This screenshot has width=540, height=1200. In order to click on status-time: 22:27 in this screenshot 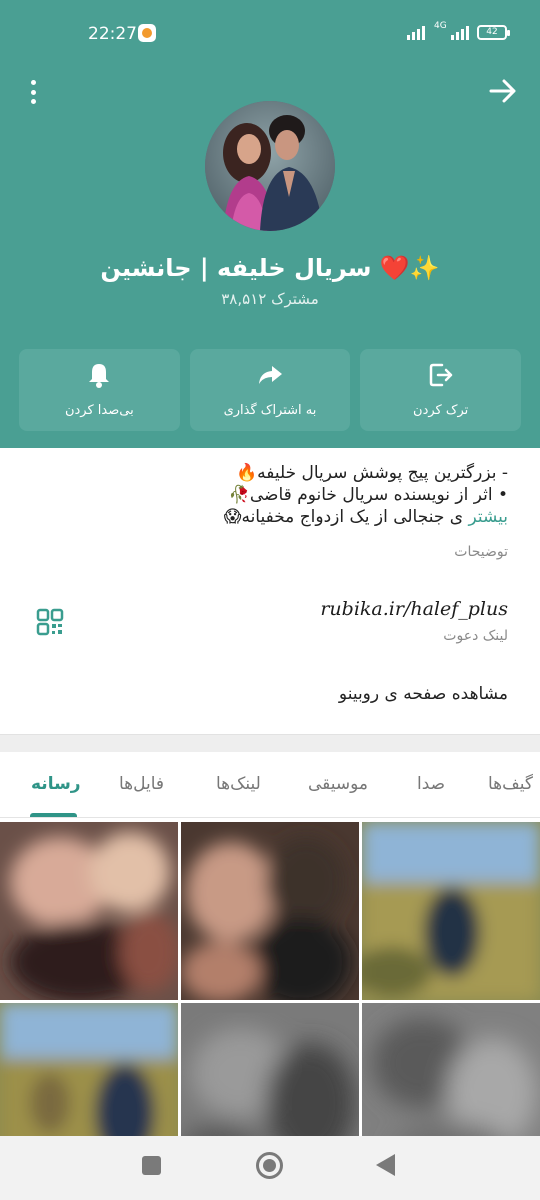, I will do `click(112, 34)`.